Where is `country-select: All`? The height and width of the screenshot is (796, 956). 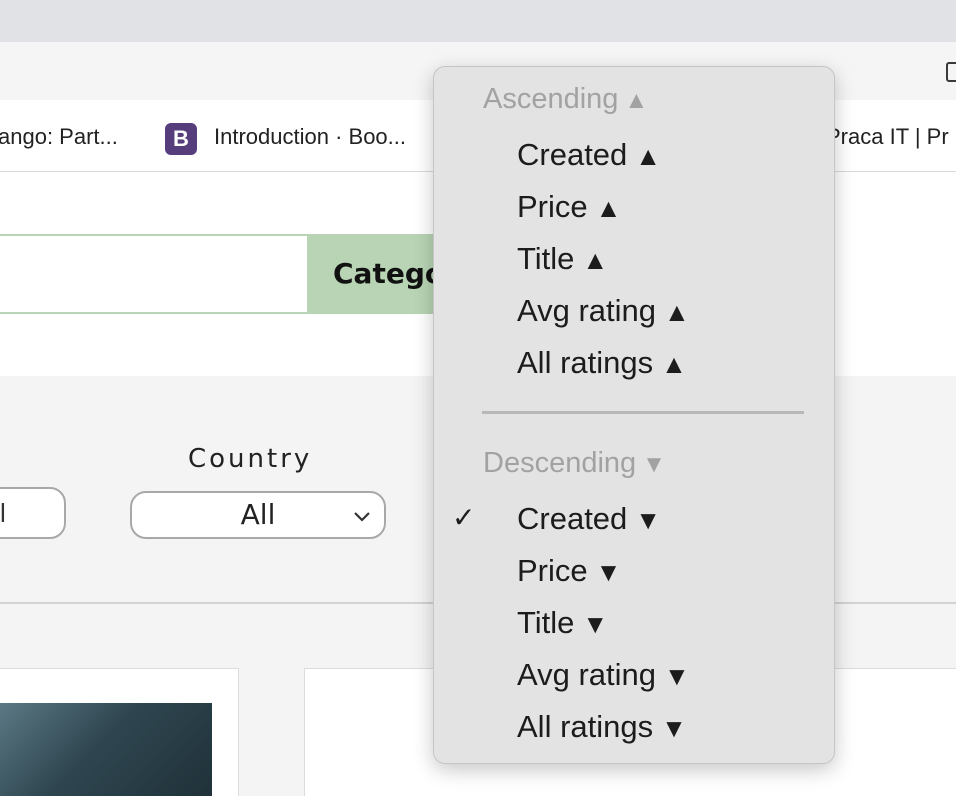
country-select: All is located at coordinates (258, 515).